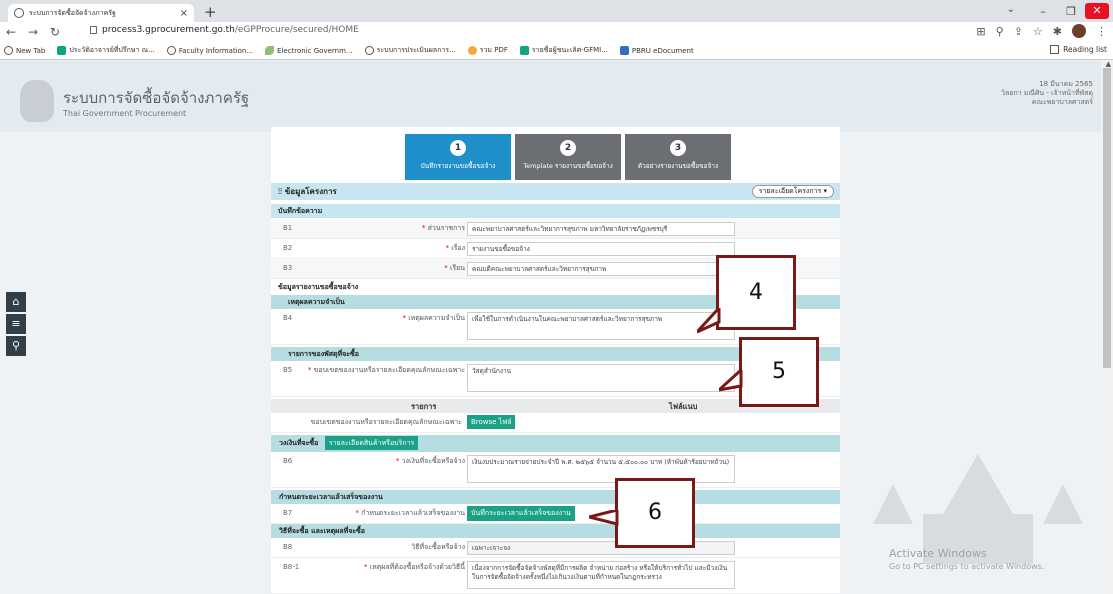 The width and height of the screenshot is (1113, 594). What do you see at coordinates (1097, 11) in the screenshot?
I see `close-window-icon: ✕` at bounding box center [1097, 11].